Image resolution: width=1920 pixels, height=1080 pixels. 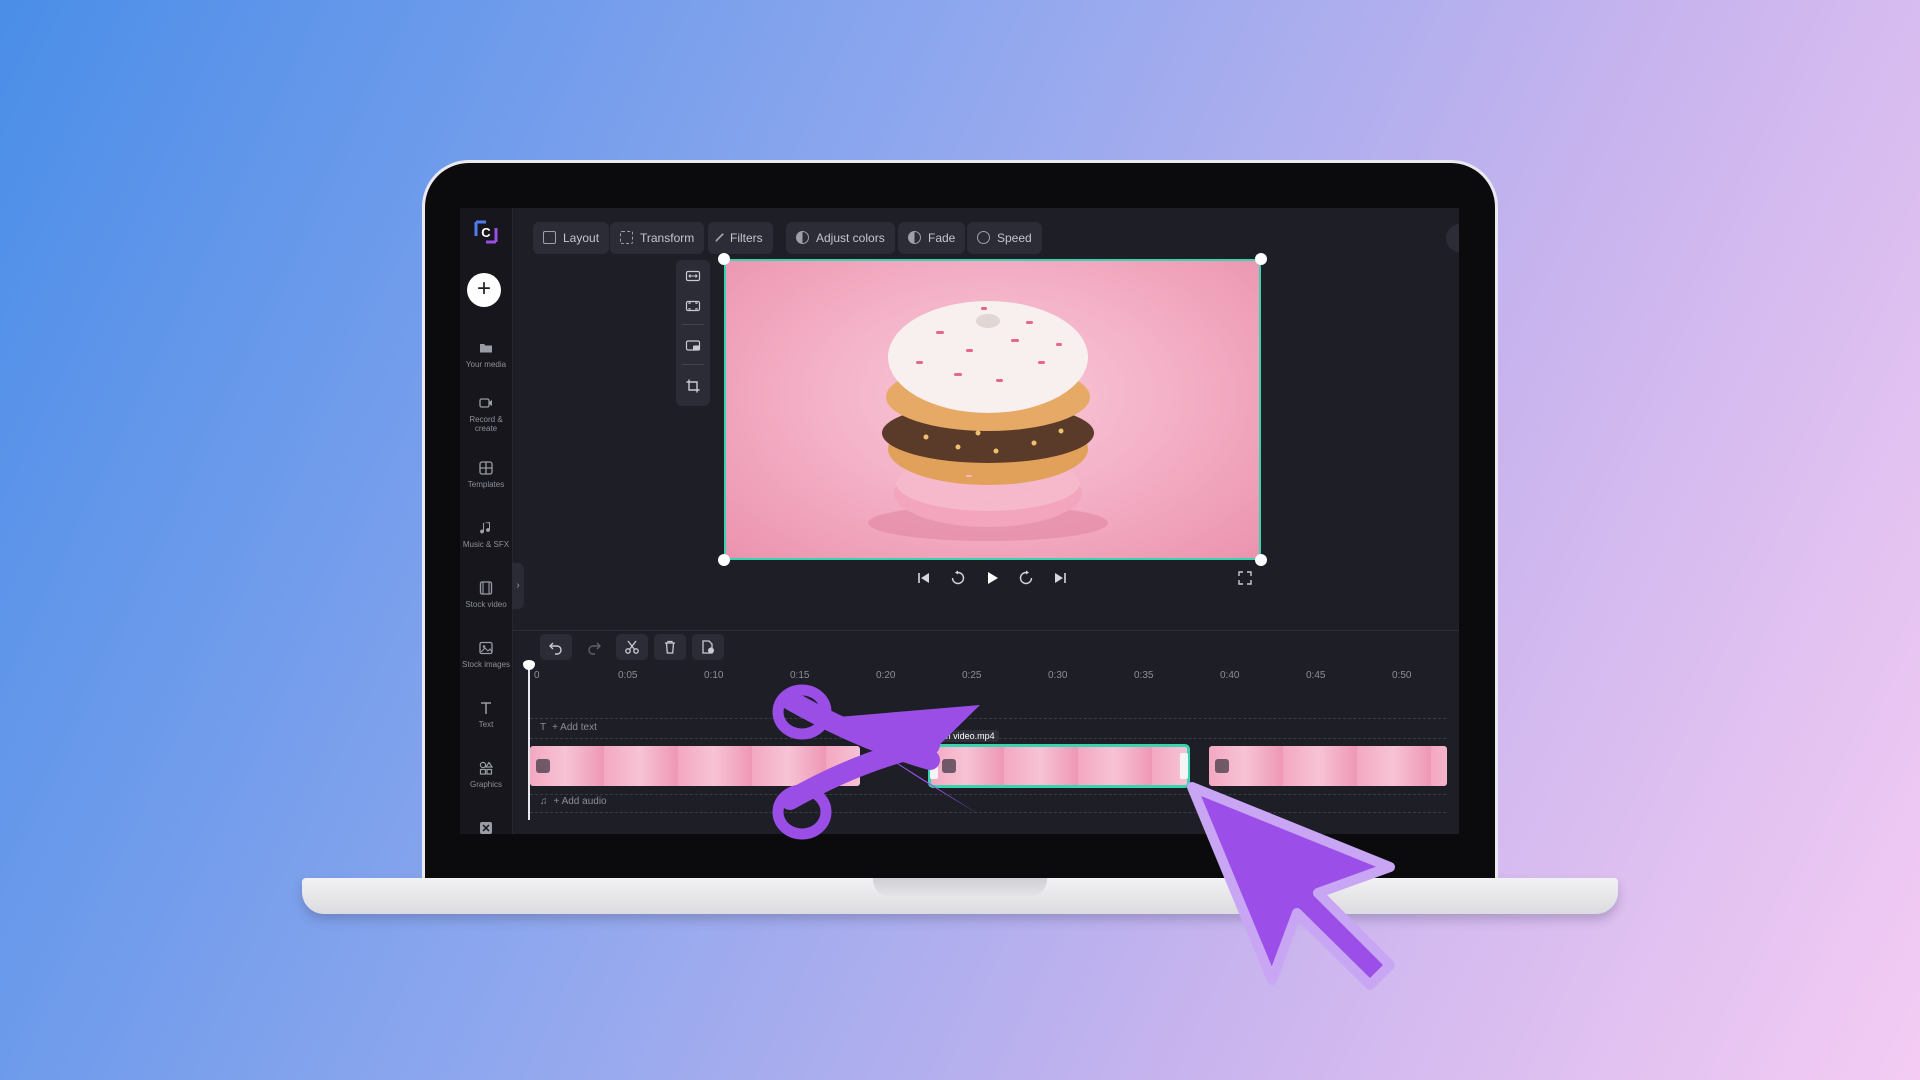 I want to click on speedometer-icon, so click(x=983, y=237).